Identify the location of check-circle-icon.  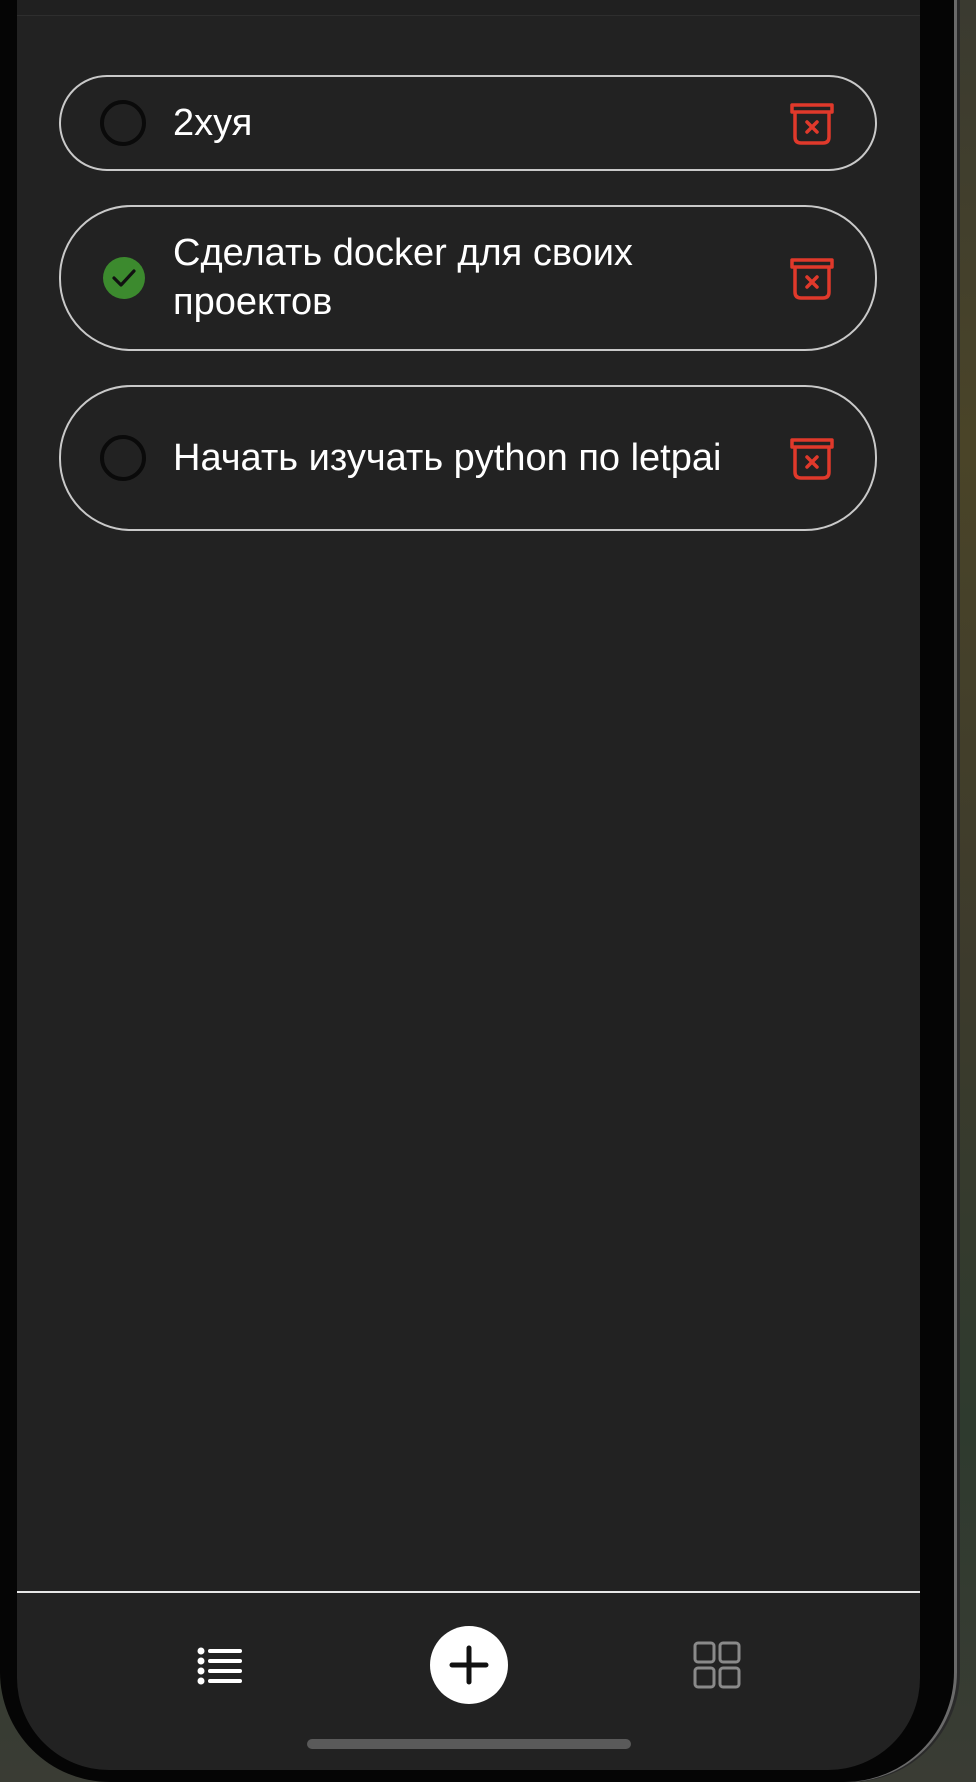
(124, 278).